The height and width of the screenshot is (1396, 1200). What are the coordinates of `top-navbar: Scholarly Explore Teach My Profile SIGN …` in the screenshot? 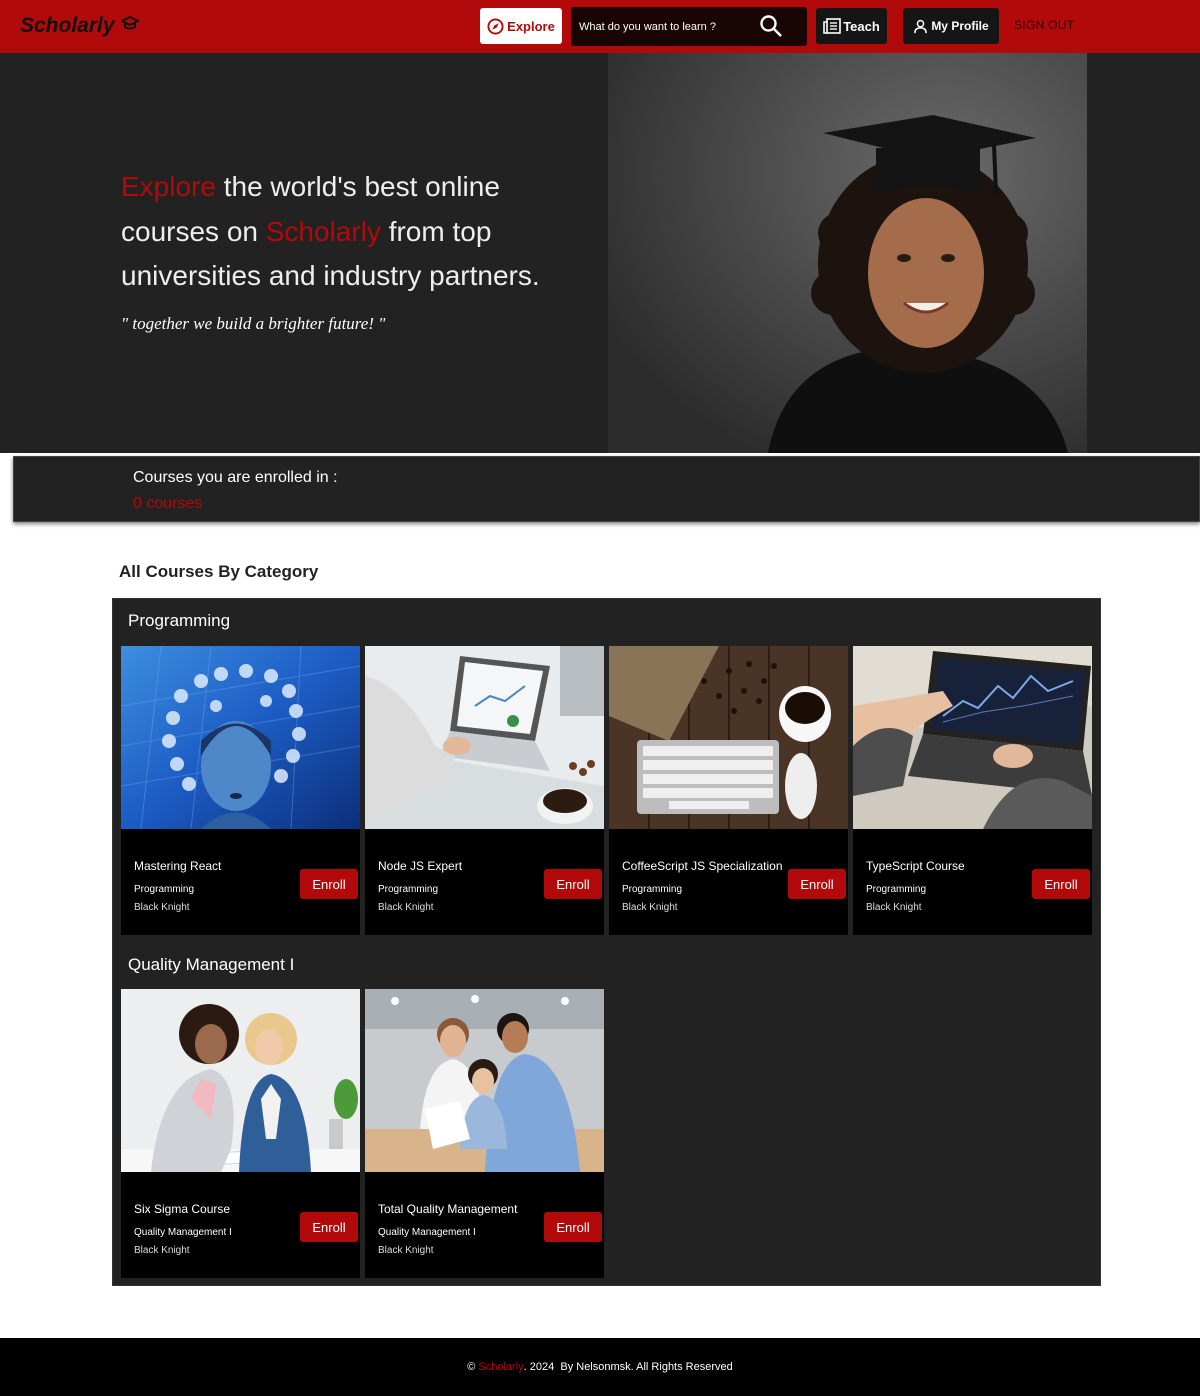 It's located at (600, 26).